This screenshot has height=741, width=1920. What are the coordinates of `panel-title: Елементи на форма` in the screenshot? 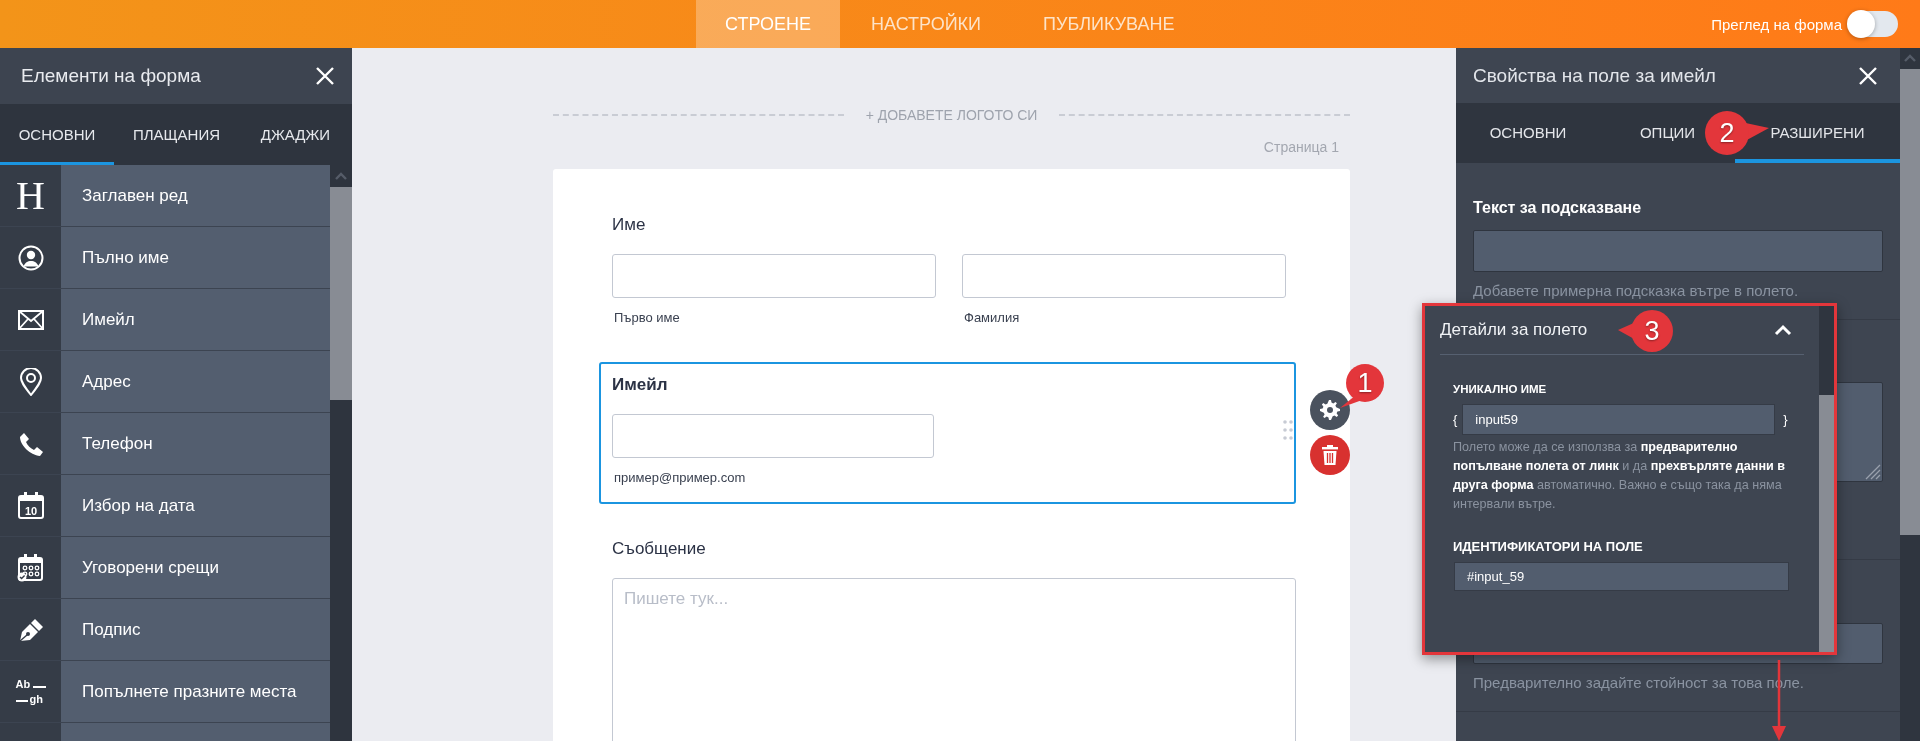 It's located at (111, 76).